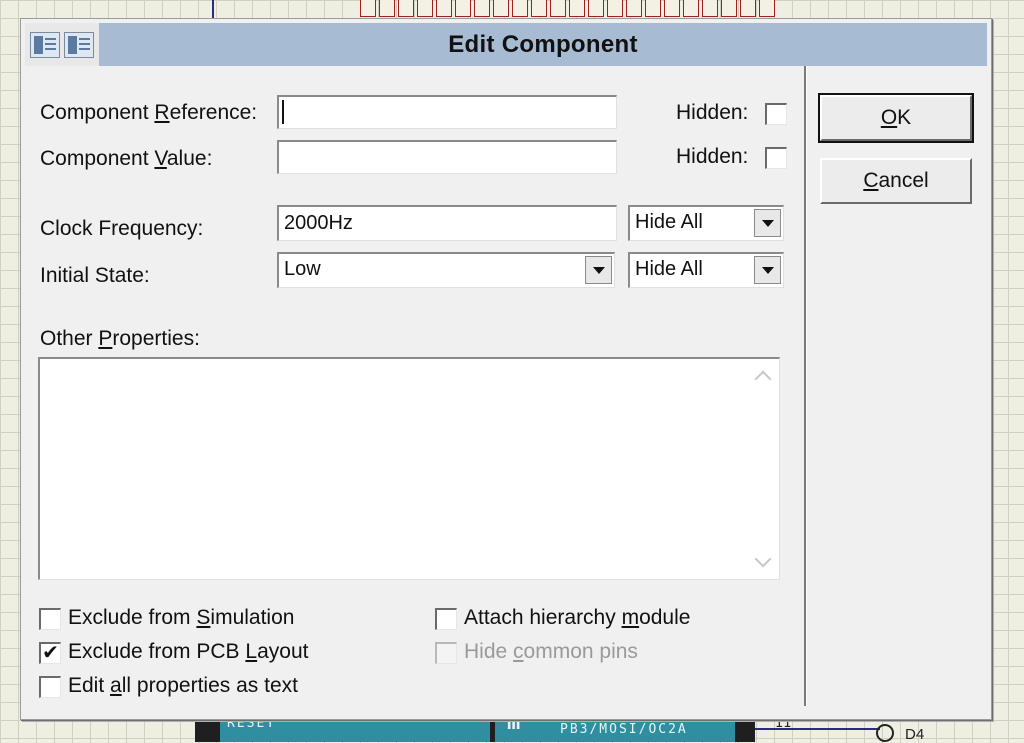  I want to click on value-hidden-checkbox, so click(776, 158).